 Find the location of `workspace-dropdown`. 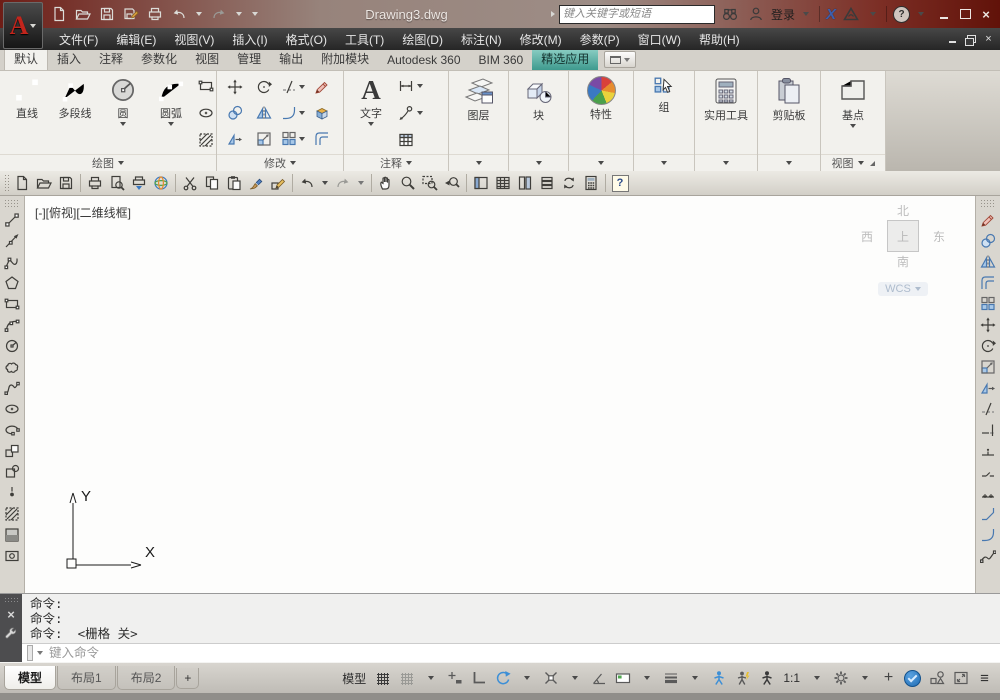

workspace-dropdown is located at coordinates (864, 678).